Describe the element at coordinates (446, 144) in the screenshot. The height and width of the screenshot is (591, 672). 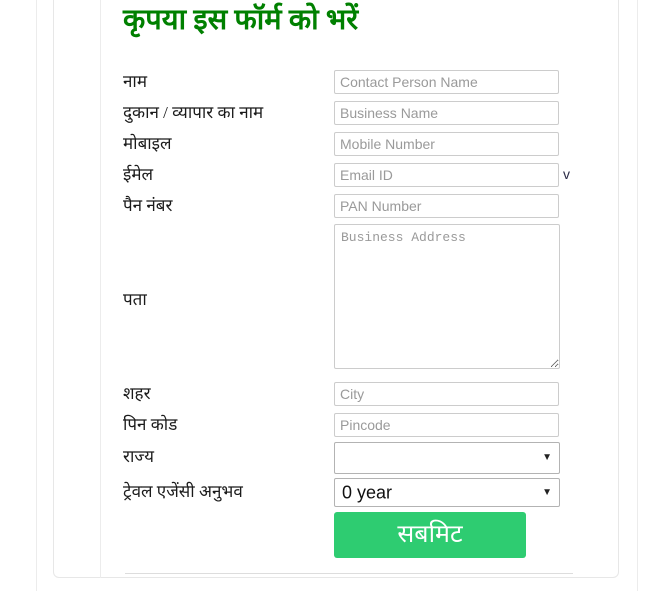
I see `mobile-number-input` at that location.